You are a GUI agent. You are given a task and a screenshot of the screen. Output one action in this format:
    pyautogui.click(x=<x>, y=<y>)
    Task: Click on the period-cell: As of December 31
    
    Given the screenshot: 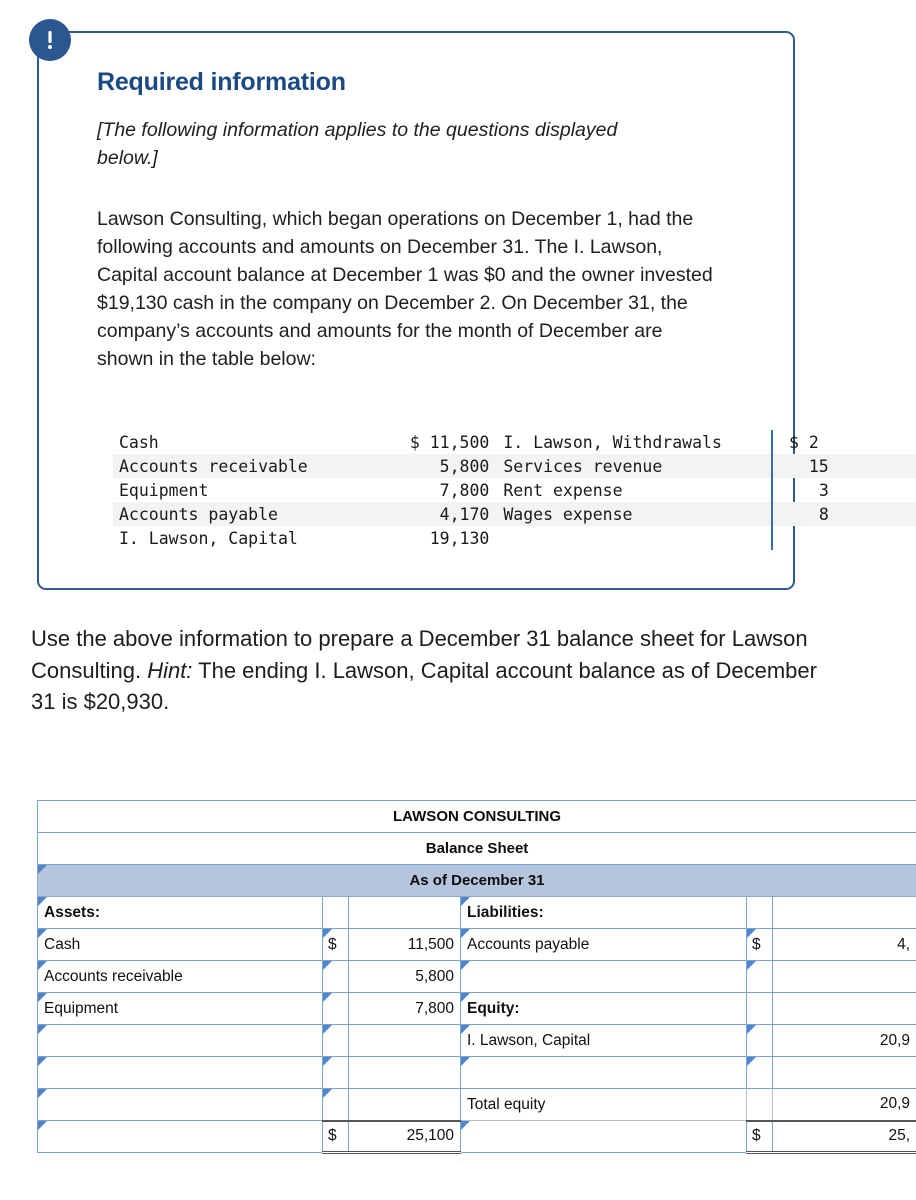 What is the action you would take?
    pyautogui.click(x=476, y=880)
    